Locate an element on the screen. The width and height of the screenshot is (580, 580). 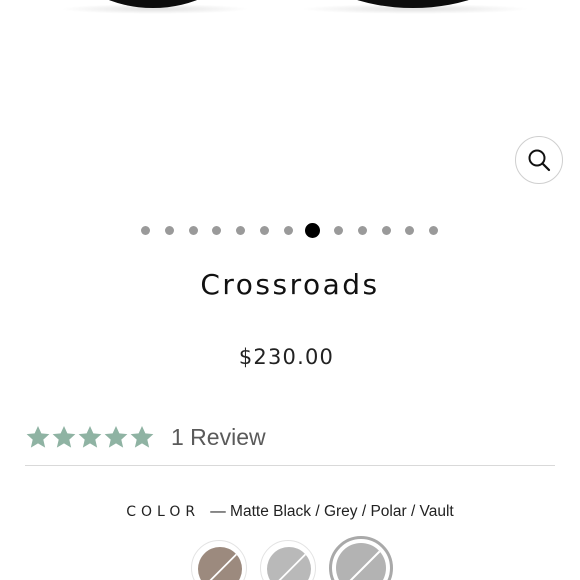
search-icon is located at coordinates (539, 160).